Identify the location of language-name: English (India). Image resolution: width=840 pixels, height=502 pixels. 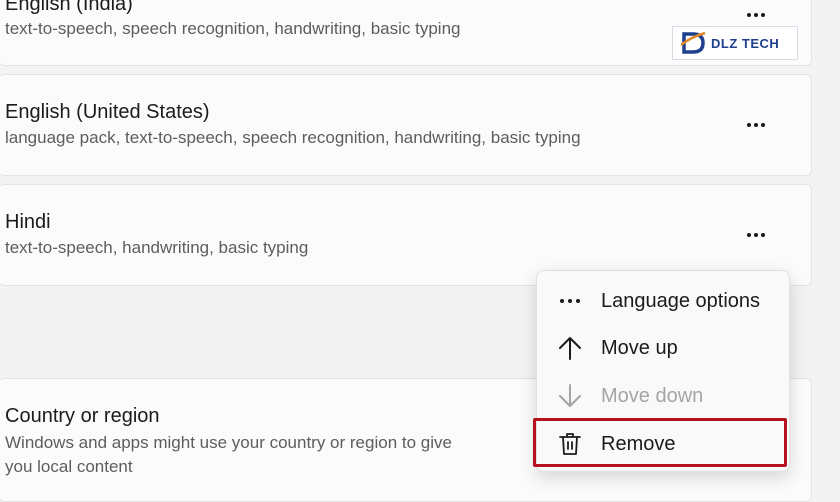
(69, 7).